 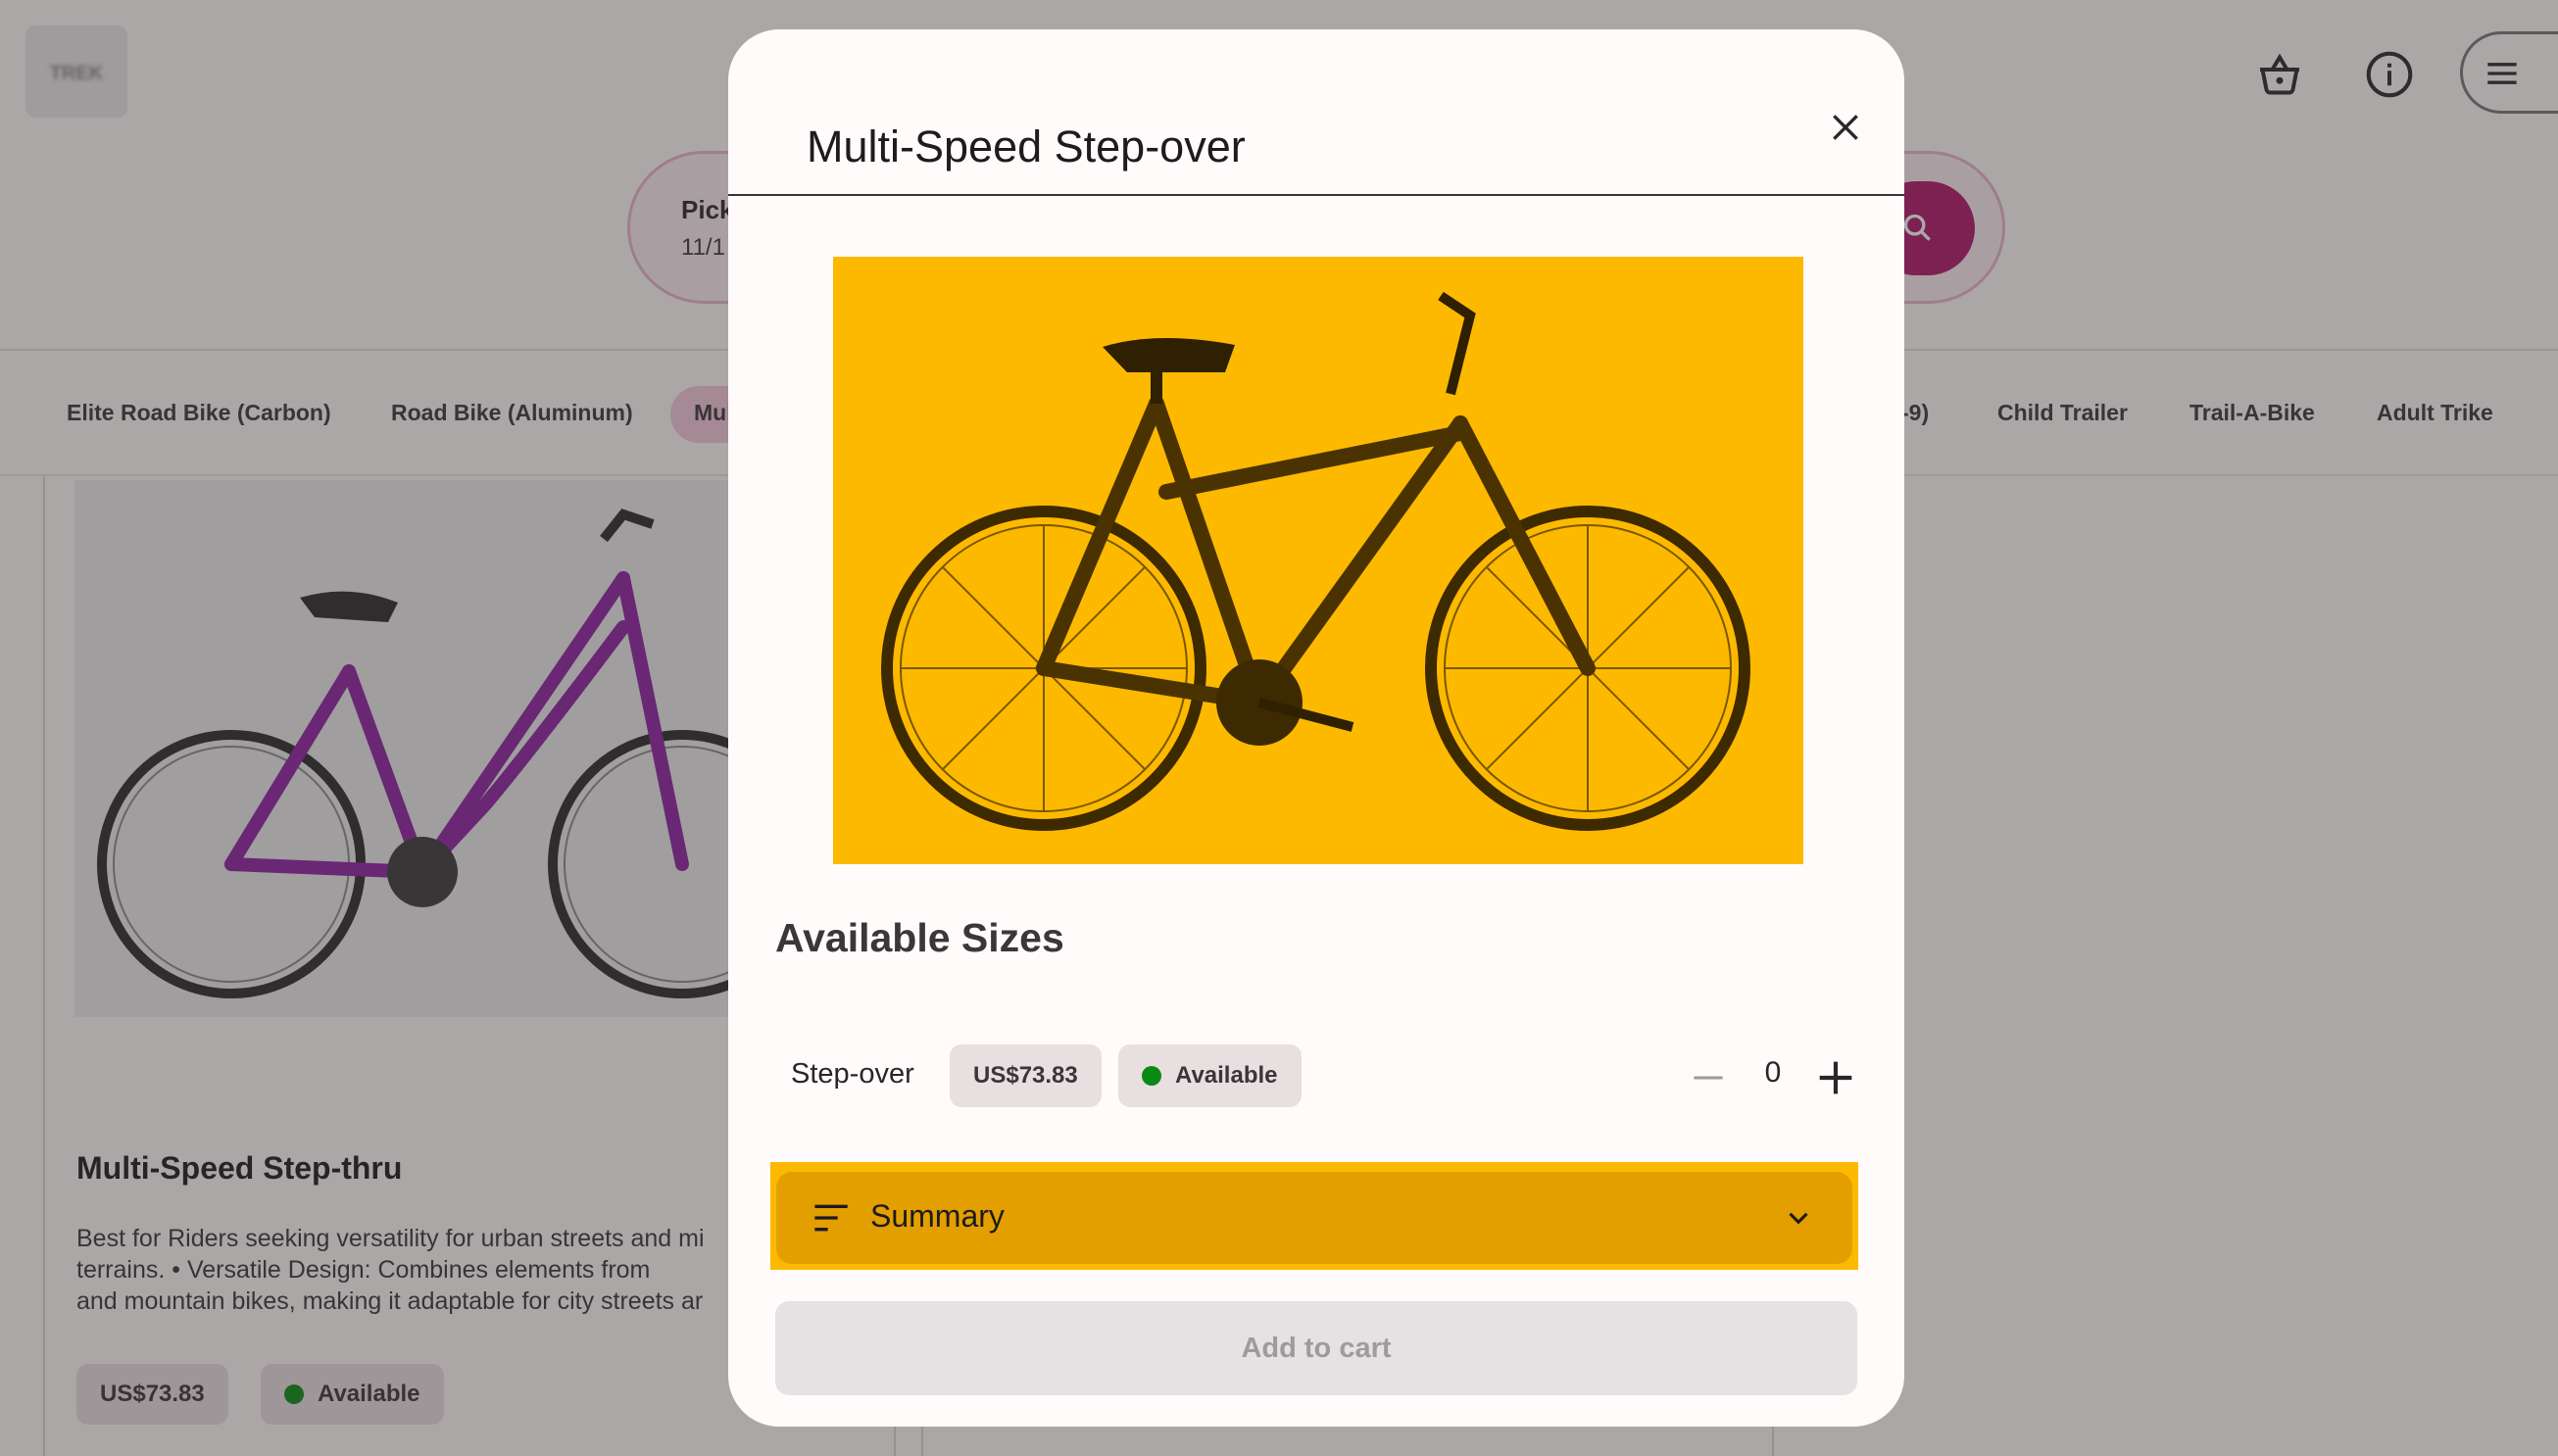 I want to click on plus-icon, so click(x=1835, y=1077).